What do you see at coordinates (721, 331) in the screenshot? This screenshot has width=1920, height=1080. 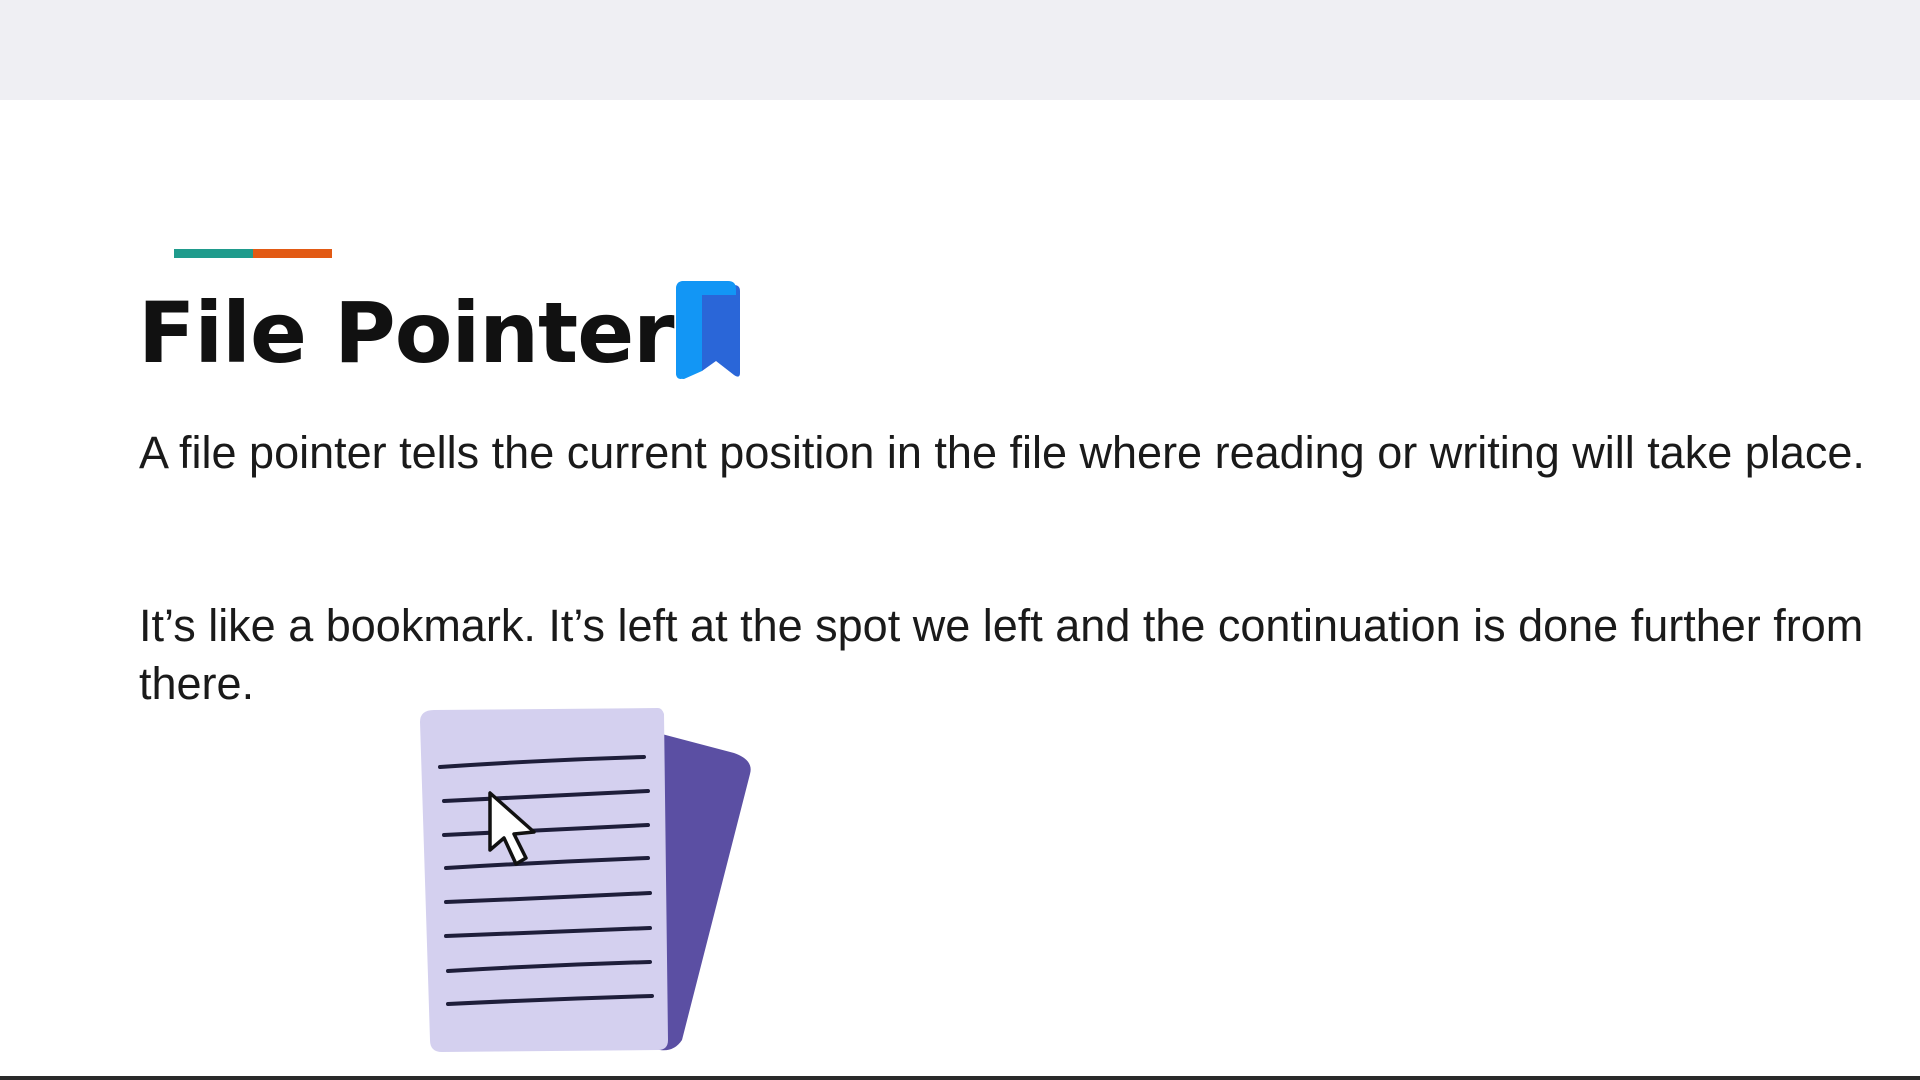 I see `bookmark-back` at bounding box center [721, 331].